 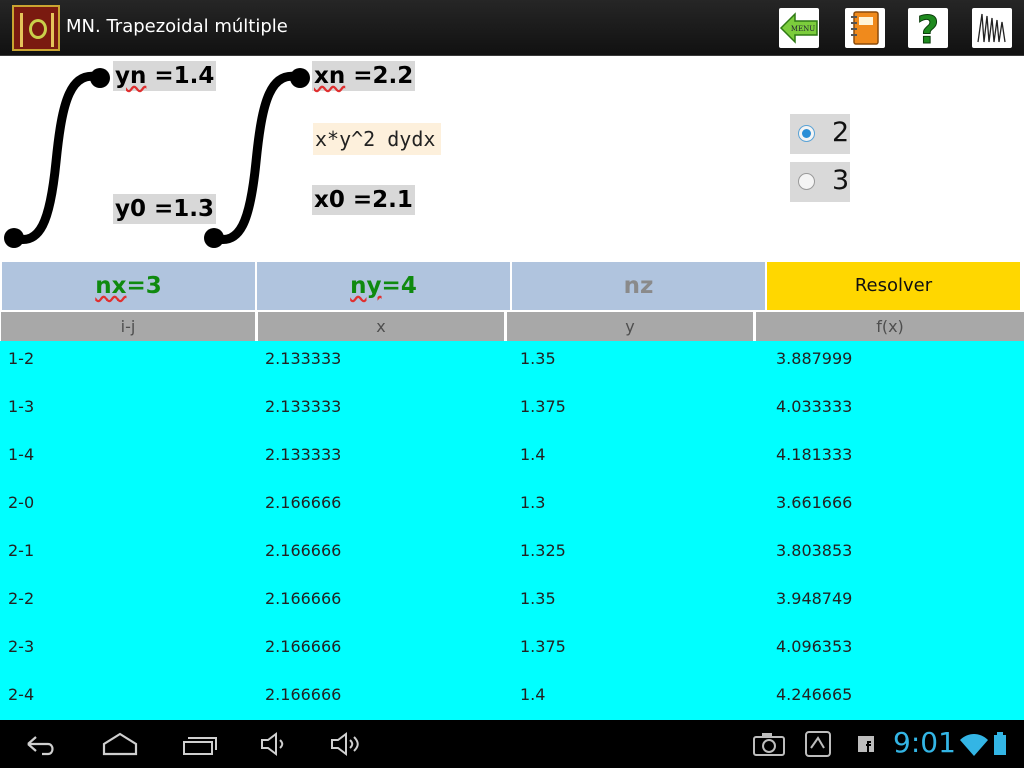 What do you see at coordinates (814, 502) in the screenshot?
I see `cell-fx: 3.661666` at bounding box center [814, 502].